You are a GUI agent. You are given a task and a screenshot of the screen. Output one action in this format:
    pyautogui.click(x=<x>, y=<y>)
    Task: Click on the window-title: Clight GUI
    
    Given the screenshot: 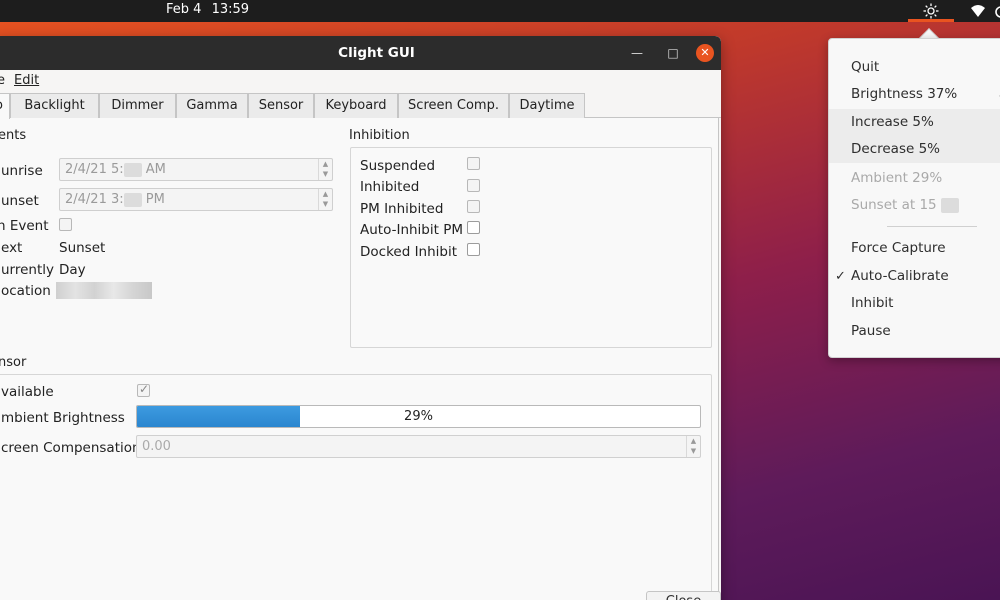 What is the action you would take?
    pyautogui.click(x=376, y=53)
    